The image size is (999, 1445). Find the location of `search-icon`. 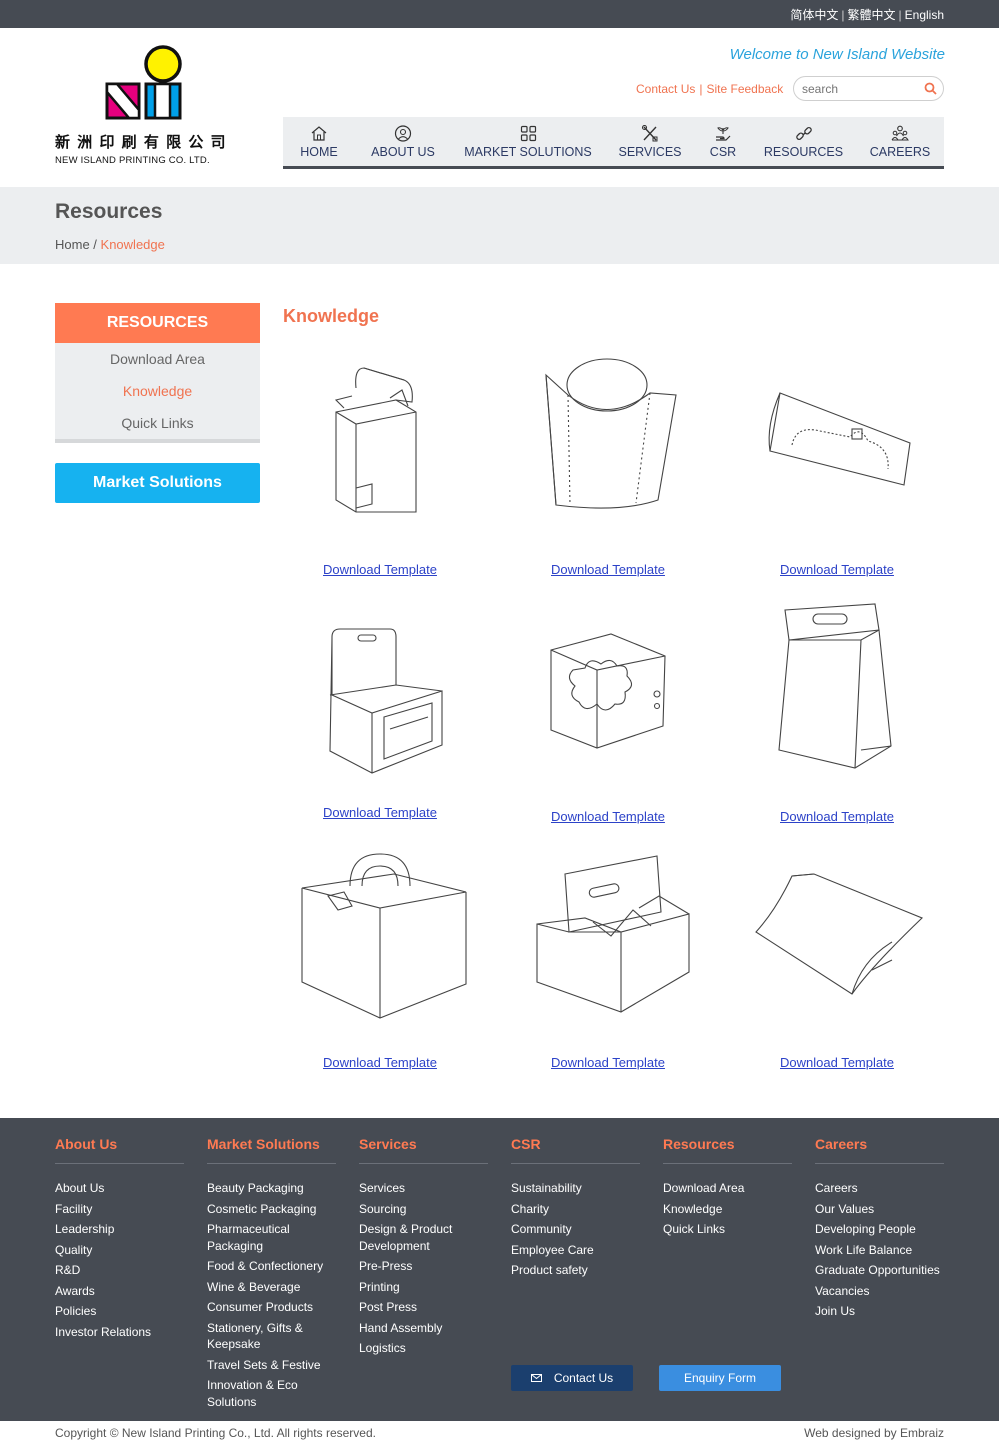

search-icon is located at coordinates (930, 88).